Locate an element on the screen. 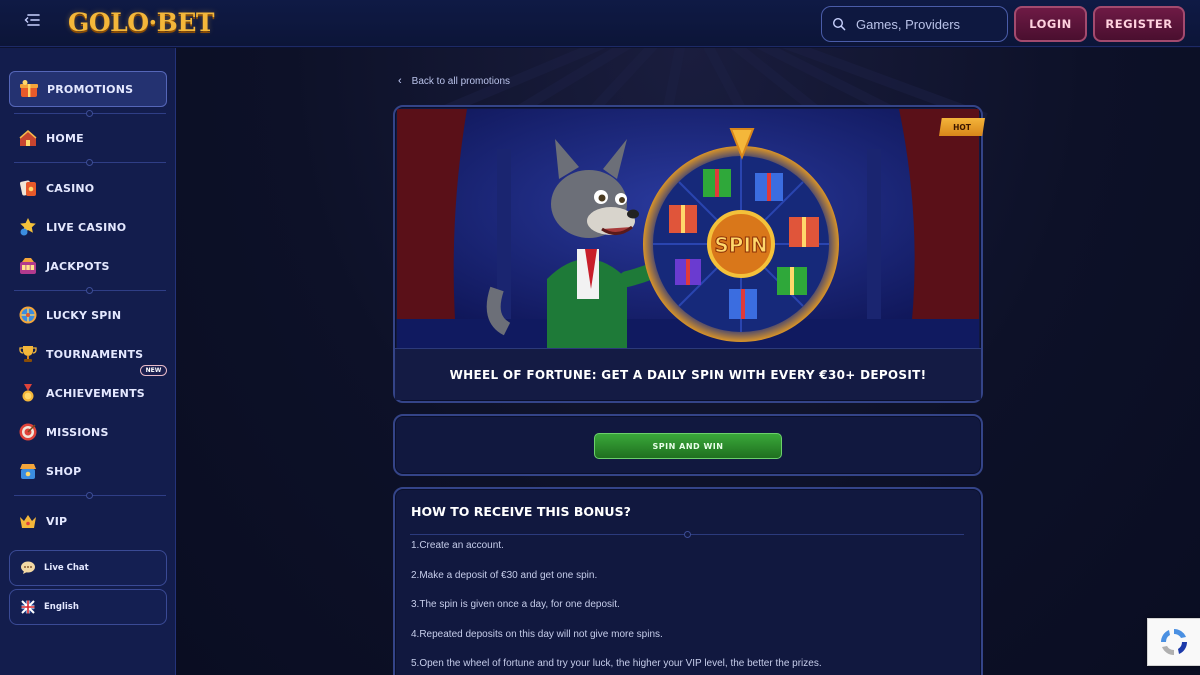 The width and height of the screenshot is (1200, 675). sidebar-item-label: TOURNAMENTS is located at coordinates (95, 354).